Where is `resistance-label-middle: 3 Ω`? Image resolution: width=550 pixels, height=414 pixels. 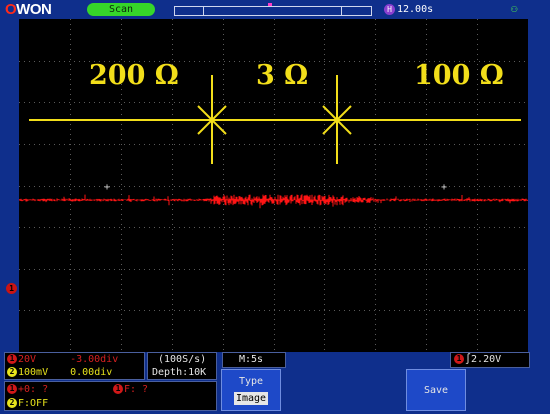 resistance-label-middle: 3 Ω is located at coordinates (282, 75).